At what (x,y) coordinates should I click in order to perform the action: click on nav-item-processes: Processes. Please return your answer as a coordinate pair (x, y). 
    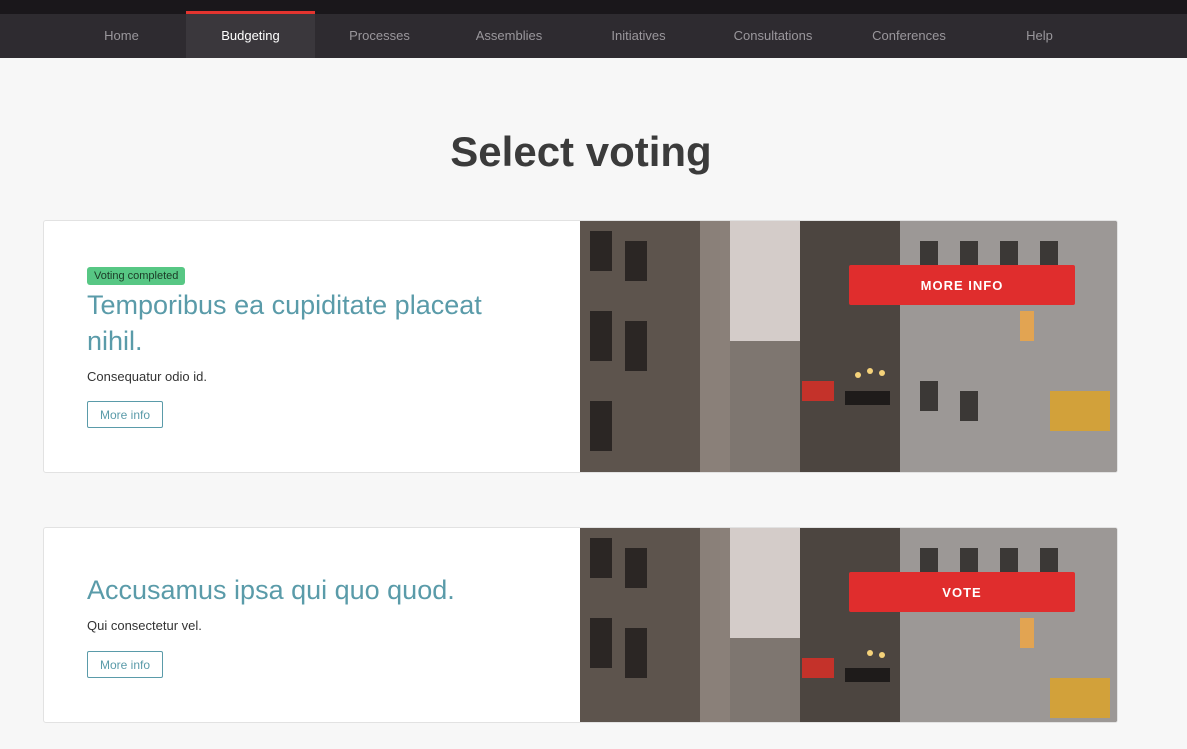
    Looking at the image, I should click on (379, 36).